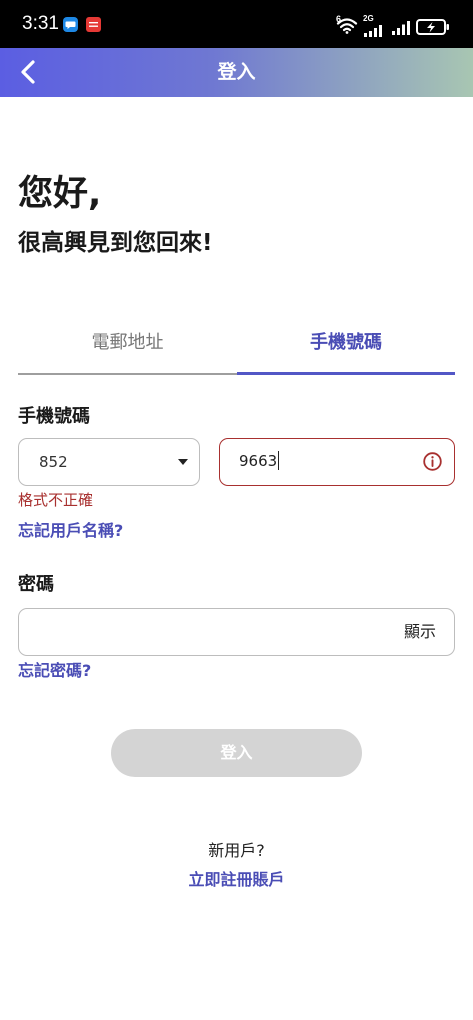 The width and height of the screenshot is (473, 1020). I want to click on register-link: 立即註冊賬戶, so click(236, 880).